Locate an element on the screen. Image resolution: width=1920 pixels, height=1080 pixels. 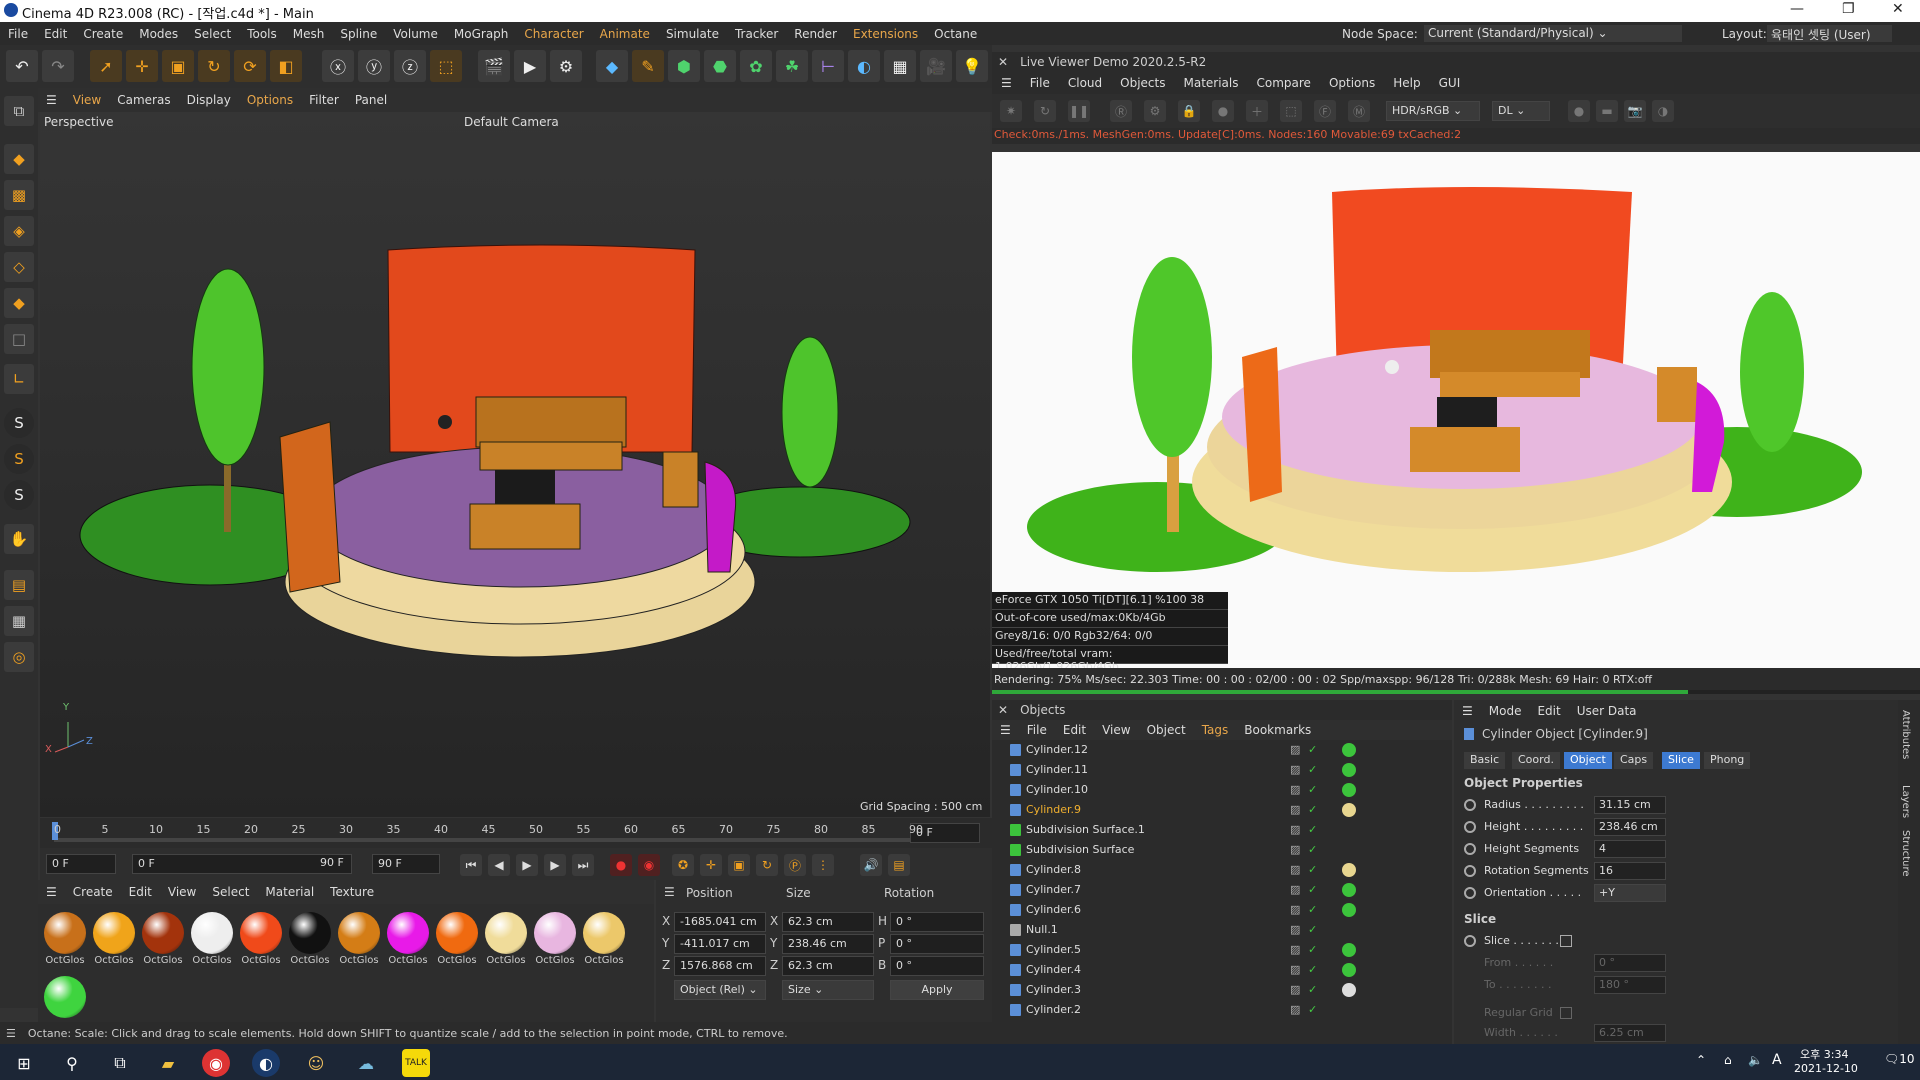
send-scene-icon: ✷ is located at coordinates (1011, 111).